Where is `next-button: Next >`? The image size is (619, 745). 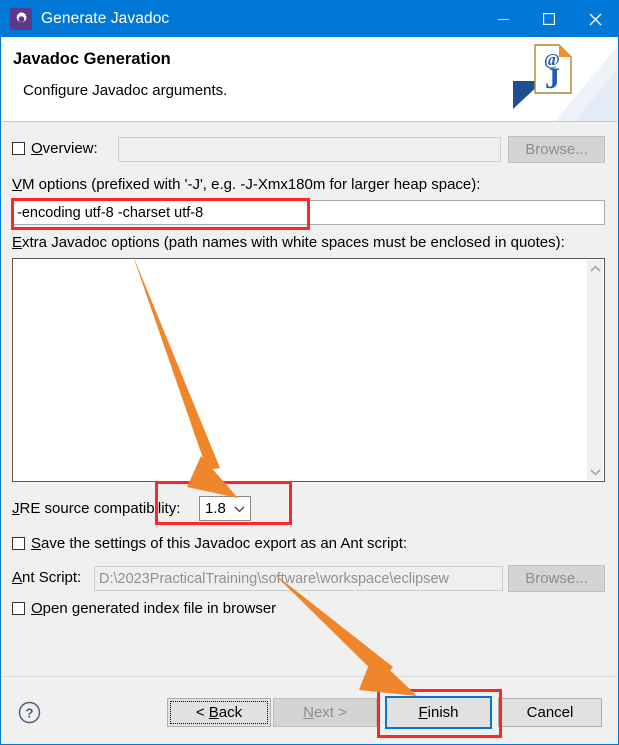
next-button: Next > is located at coordinates (325, 712).